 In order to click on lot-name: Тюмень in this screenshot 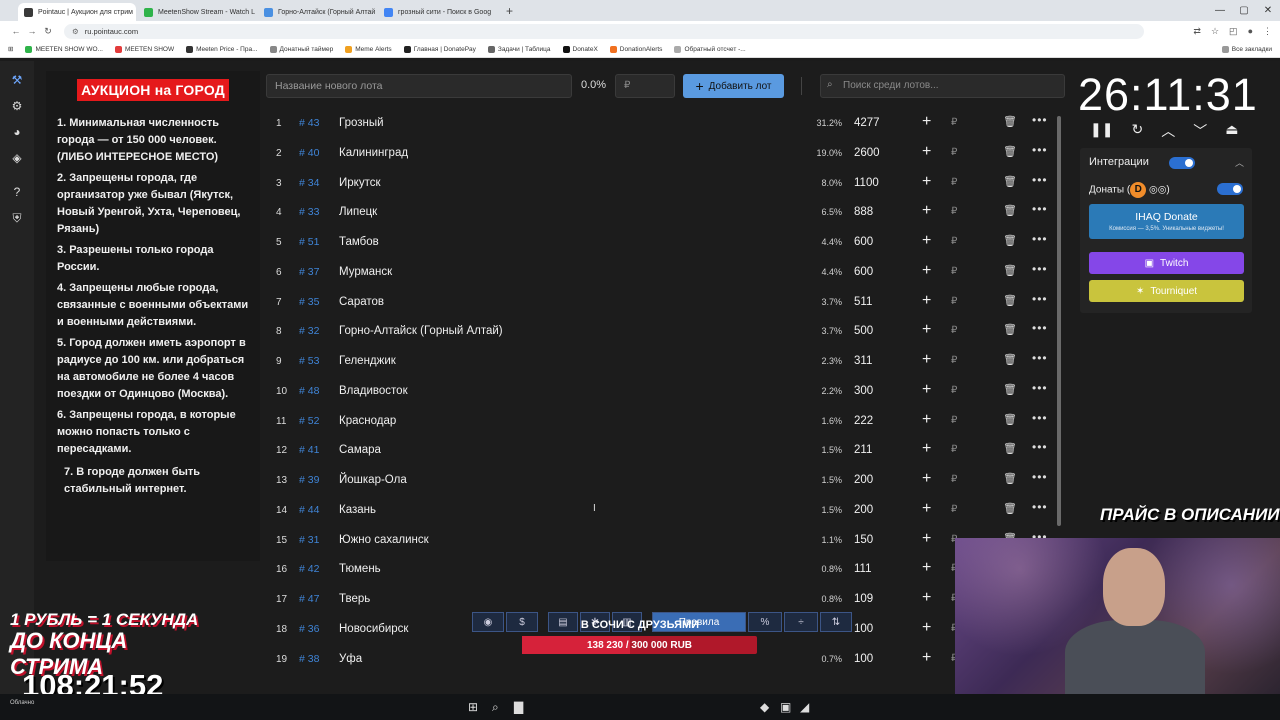, I will do `click(360, 569)`.